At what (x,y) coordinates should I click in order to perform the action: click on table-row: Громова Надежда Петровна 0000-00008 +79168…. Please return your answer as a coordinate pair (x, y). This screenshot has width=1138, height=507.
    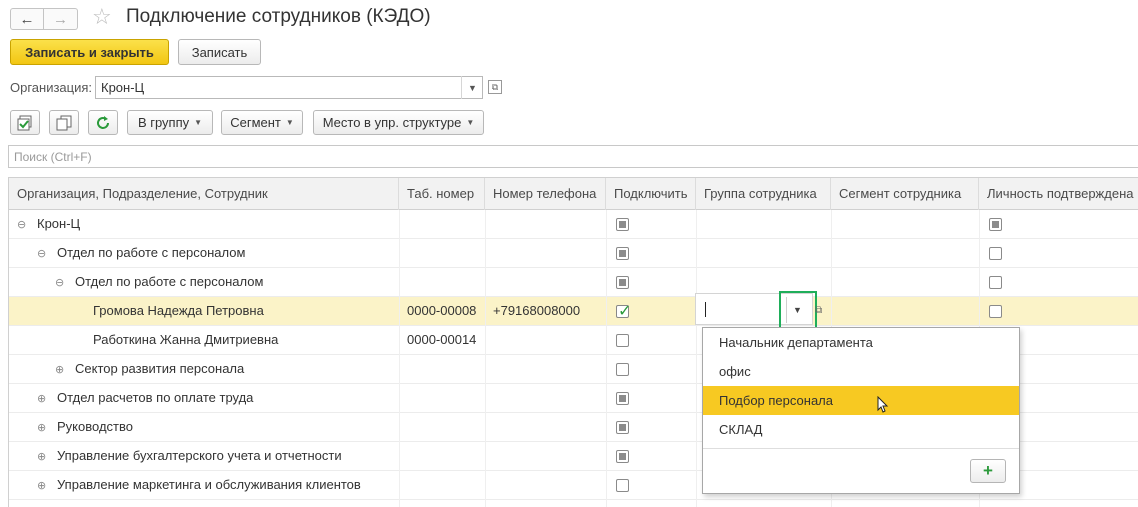
    Looking at the image, I should click on (573, 311).